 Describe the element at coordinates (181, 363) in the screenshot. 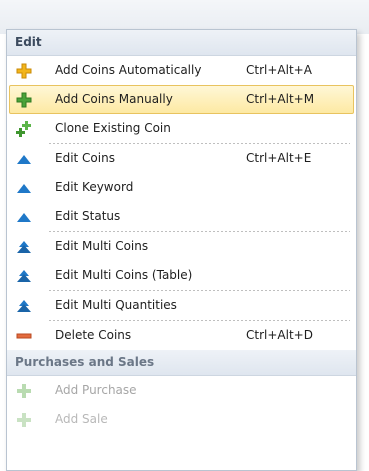

I see `section-header-purchases-and-sales: Purchases and Sales` at that location.